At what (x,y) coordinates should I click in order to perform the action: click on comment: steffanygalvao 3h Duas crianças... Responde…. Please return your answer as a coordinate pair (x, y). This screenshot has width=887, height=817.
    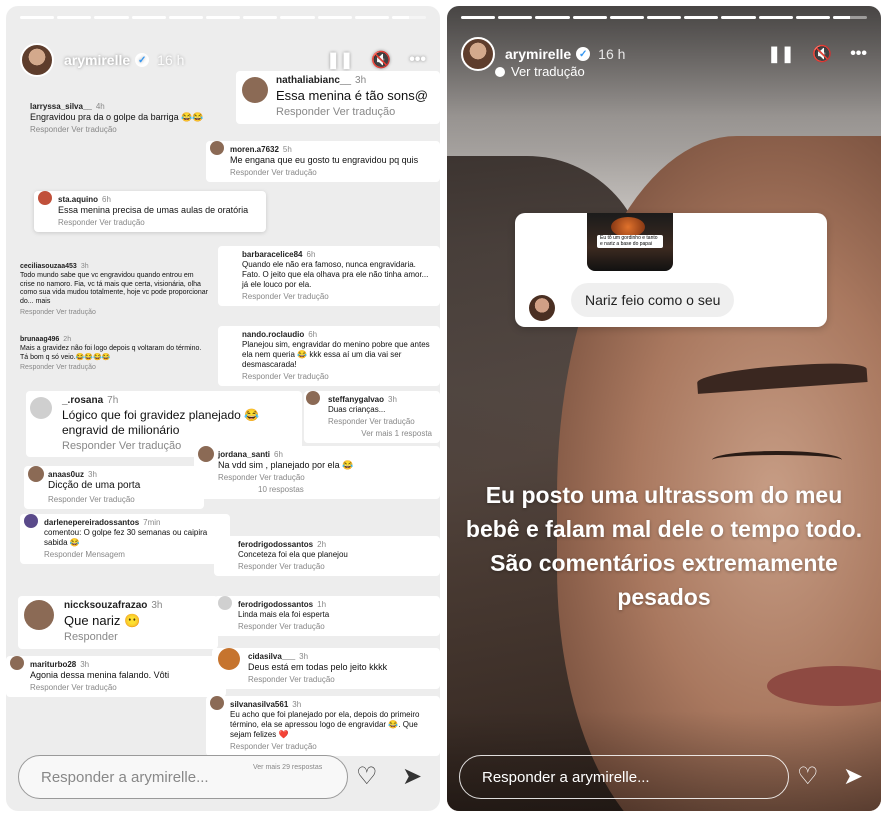
    Looking at the image, I should click on (372, 417).